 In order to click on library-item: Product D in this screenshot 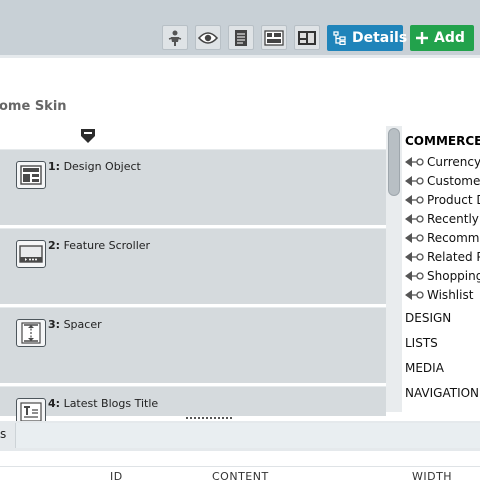, I will do `click(442, 200)`.